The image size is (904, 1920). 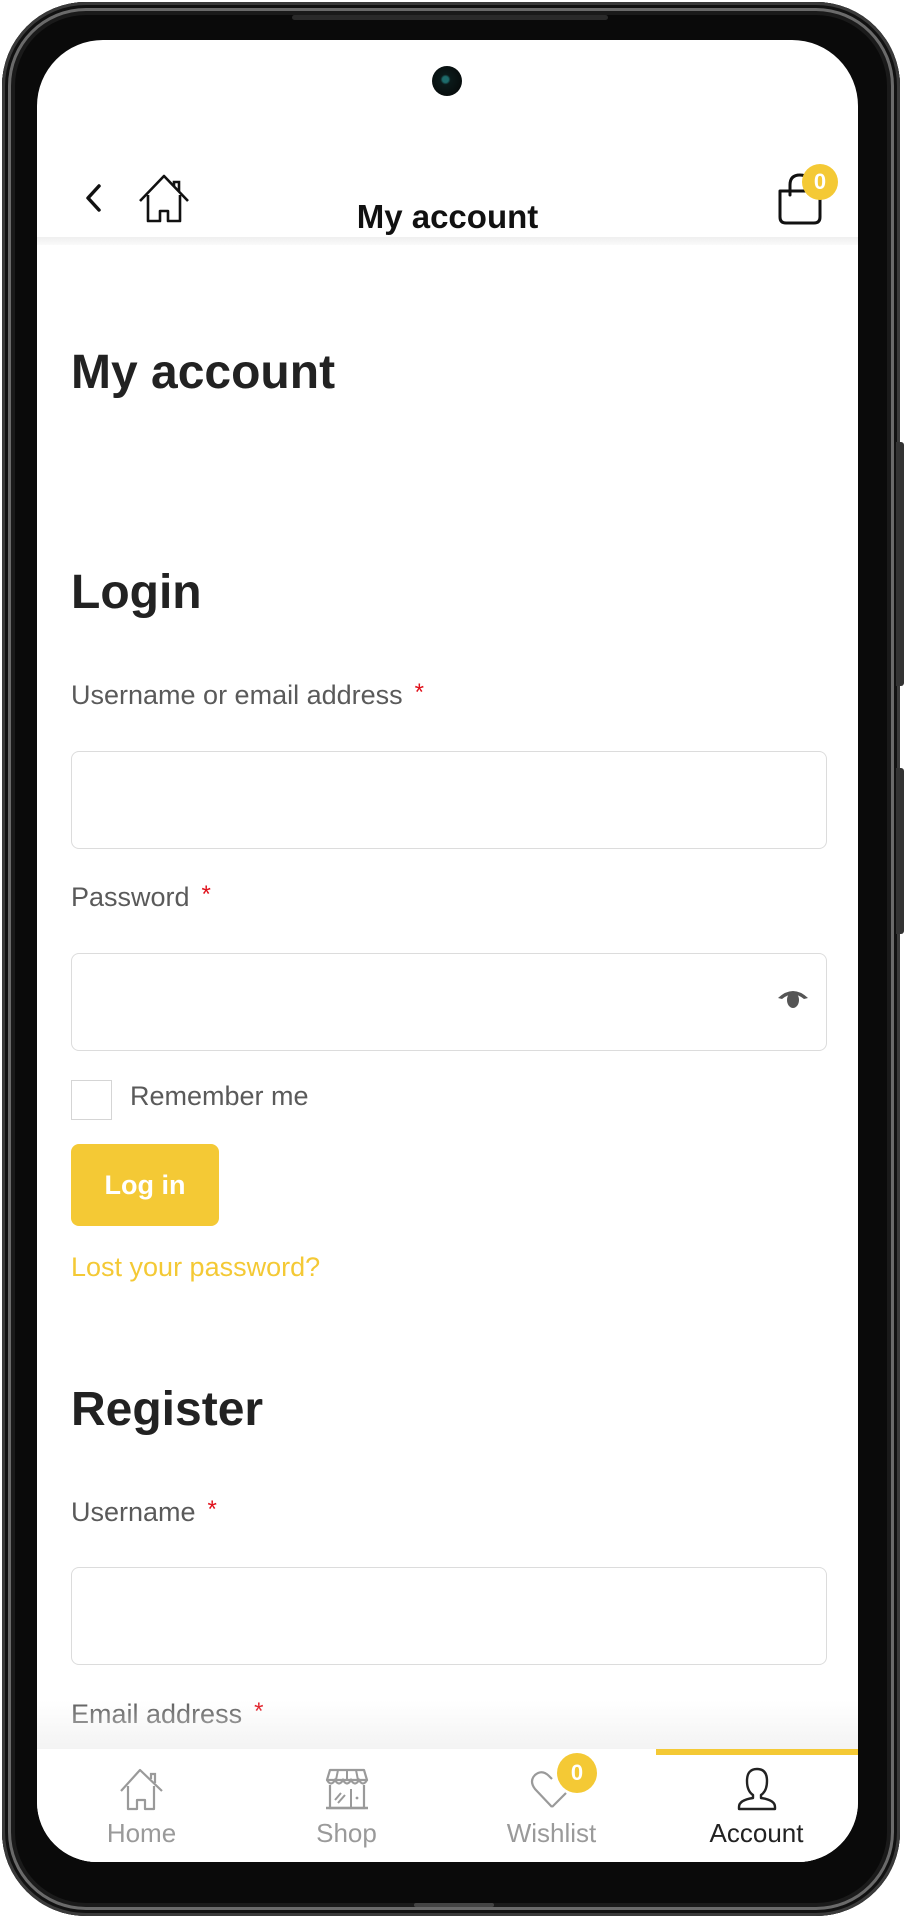 I want to click on register-username-label: Username *, so click(x=144, y=1511).